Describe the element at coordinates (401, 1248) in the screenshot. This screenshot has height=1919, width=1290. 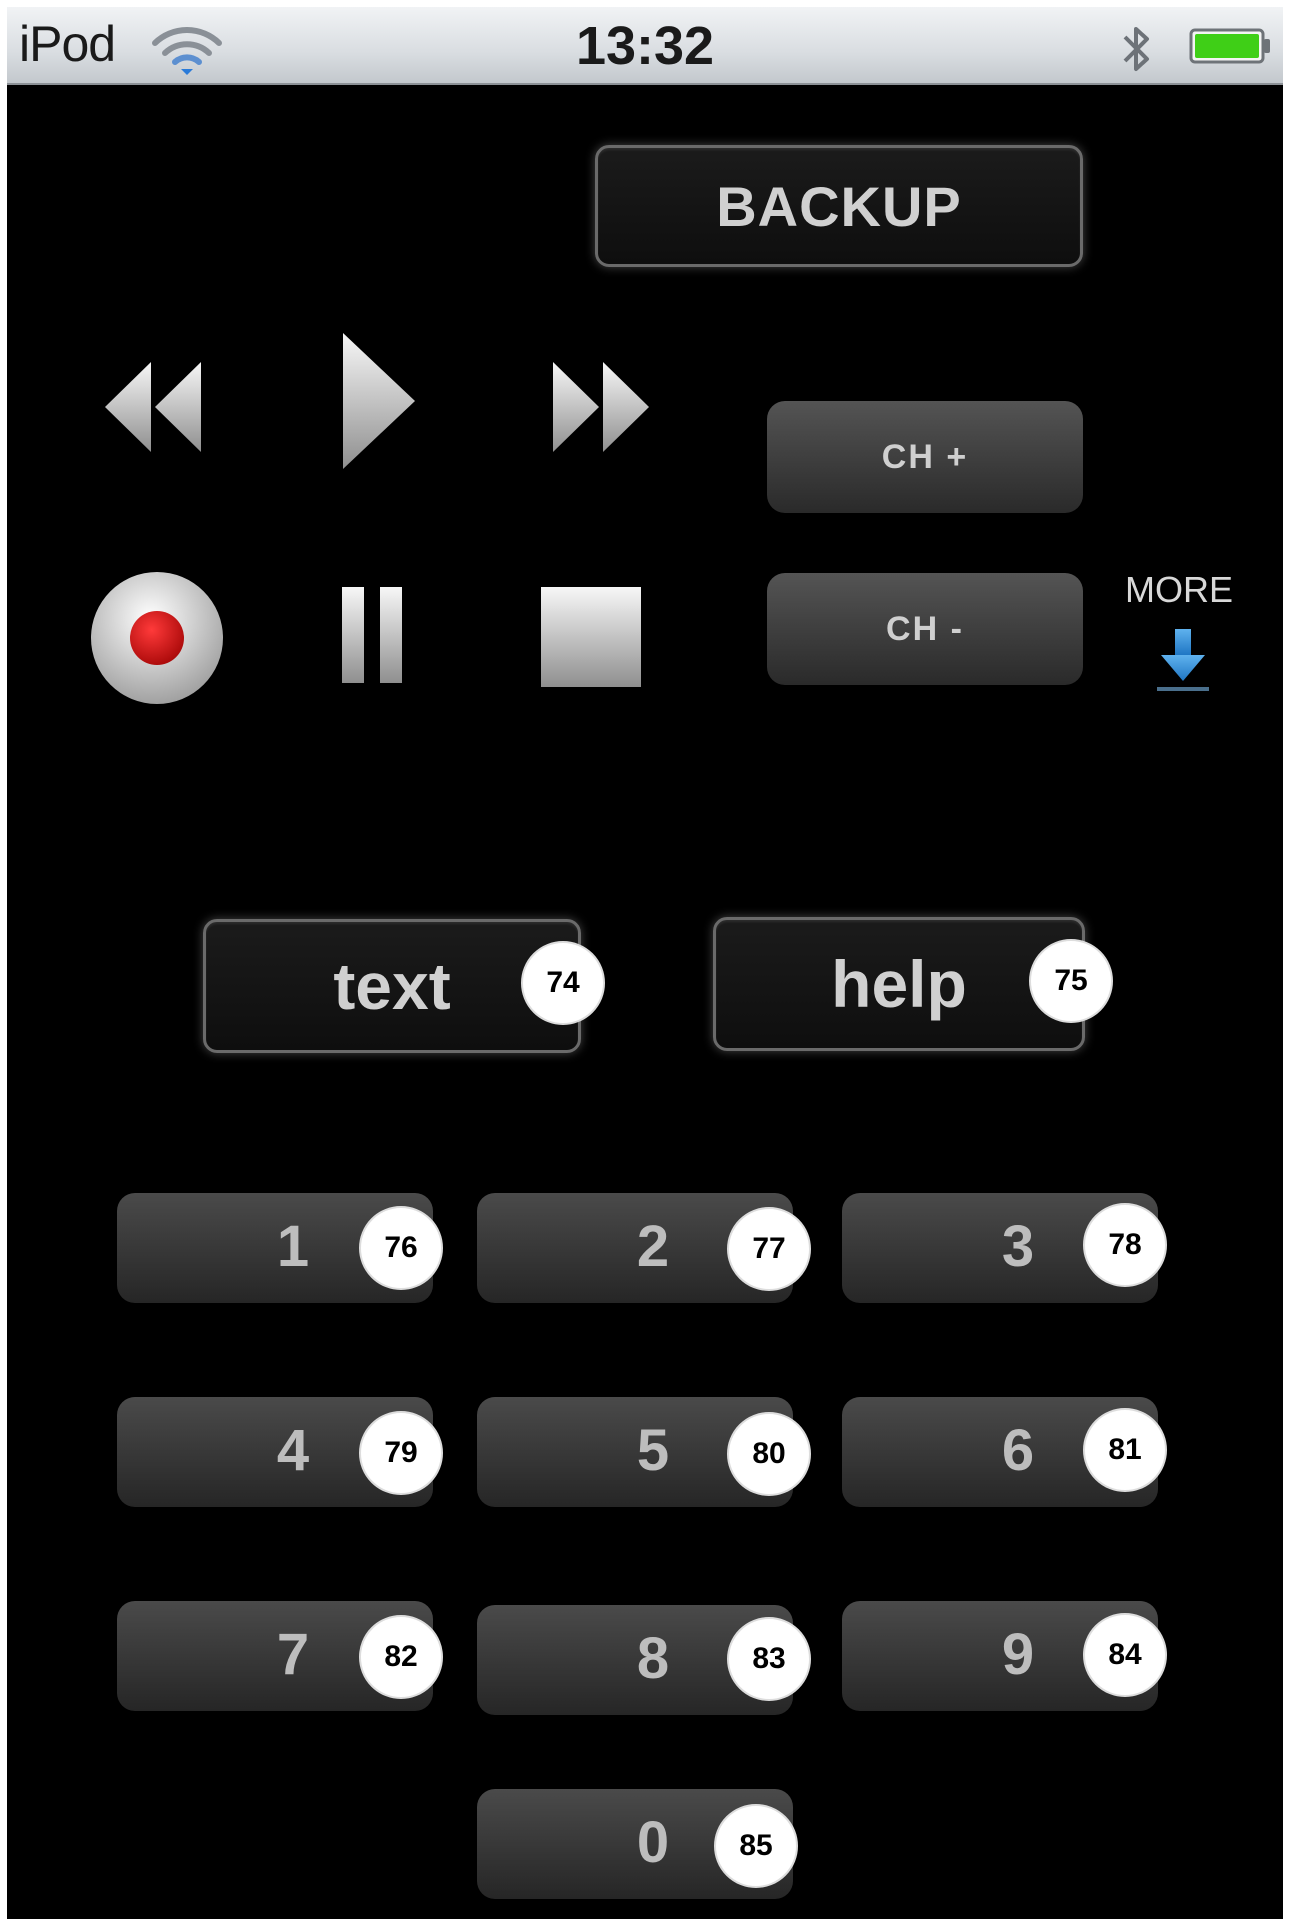
I see `badge-76: 76` at that location.